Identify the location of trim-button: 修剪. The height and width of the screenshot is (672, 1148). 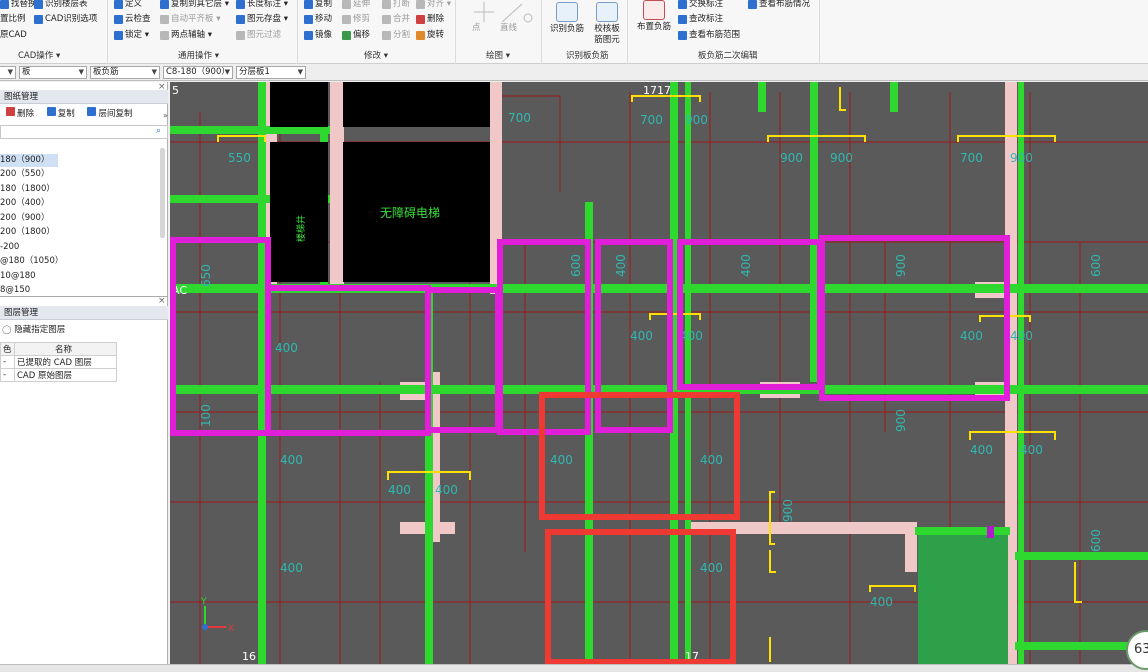
(356, 19).